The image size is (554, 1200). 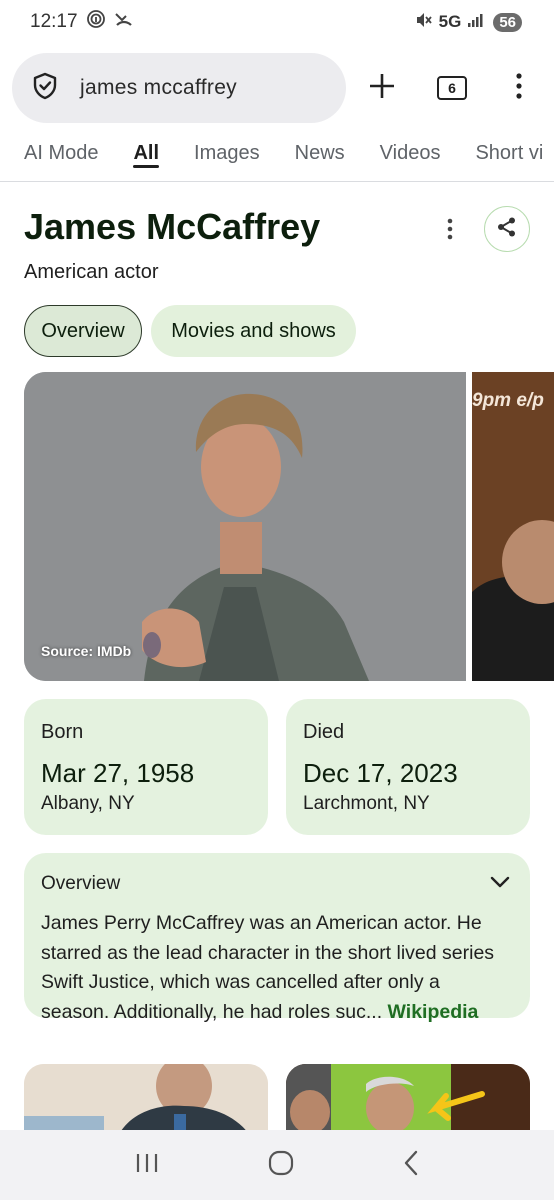 What do you see at coordinates (172, 226) in the screenshot?
I see `entity-title: James McCaffrey` at bounding box center [172, 226].